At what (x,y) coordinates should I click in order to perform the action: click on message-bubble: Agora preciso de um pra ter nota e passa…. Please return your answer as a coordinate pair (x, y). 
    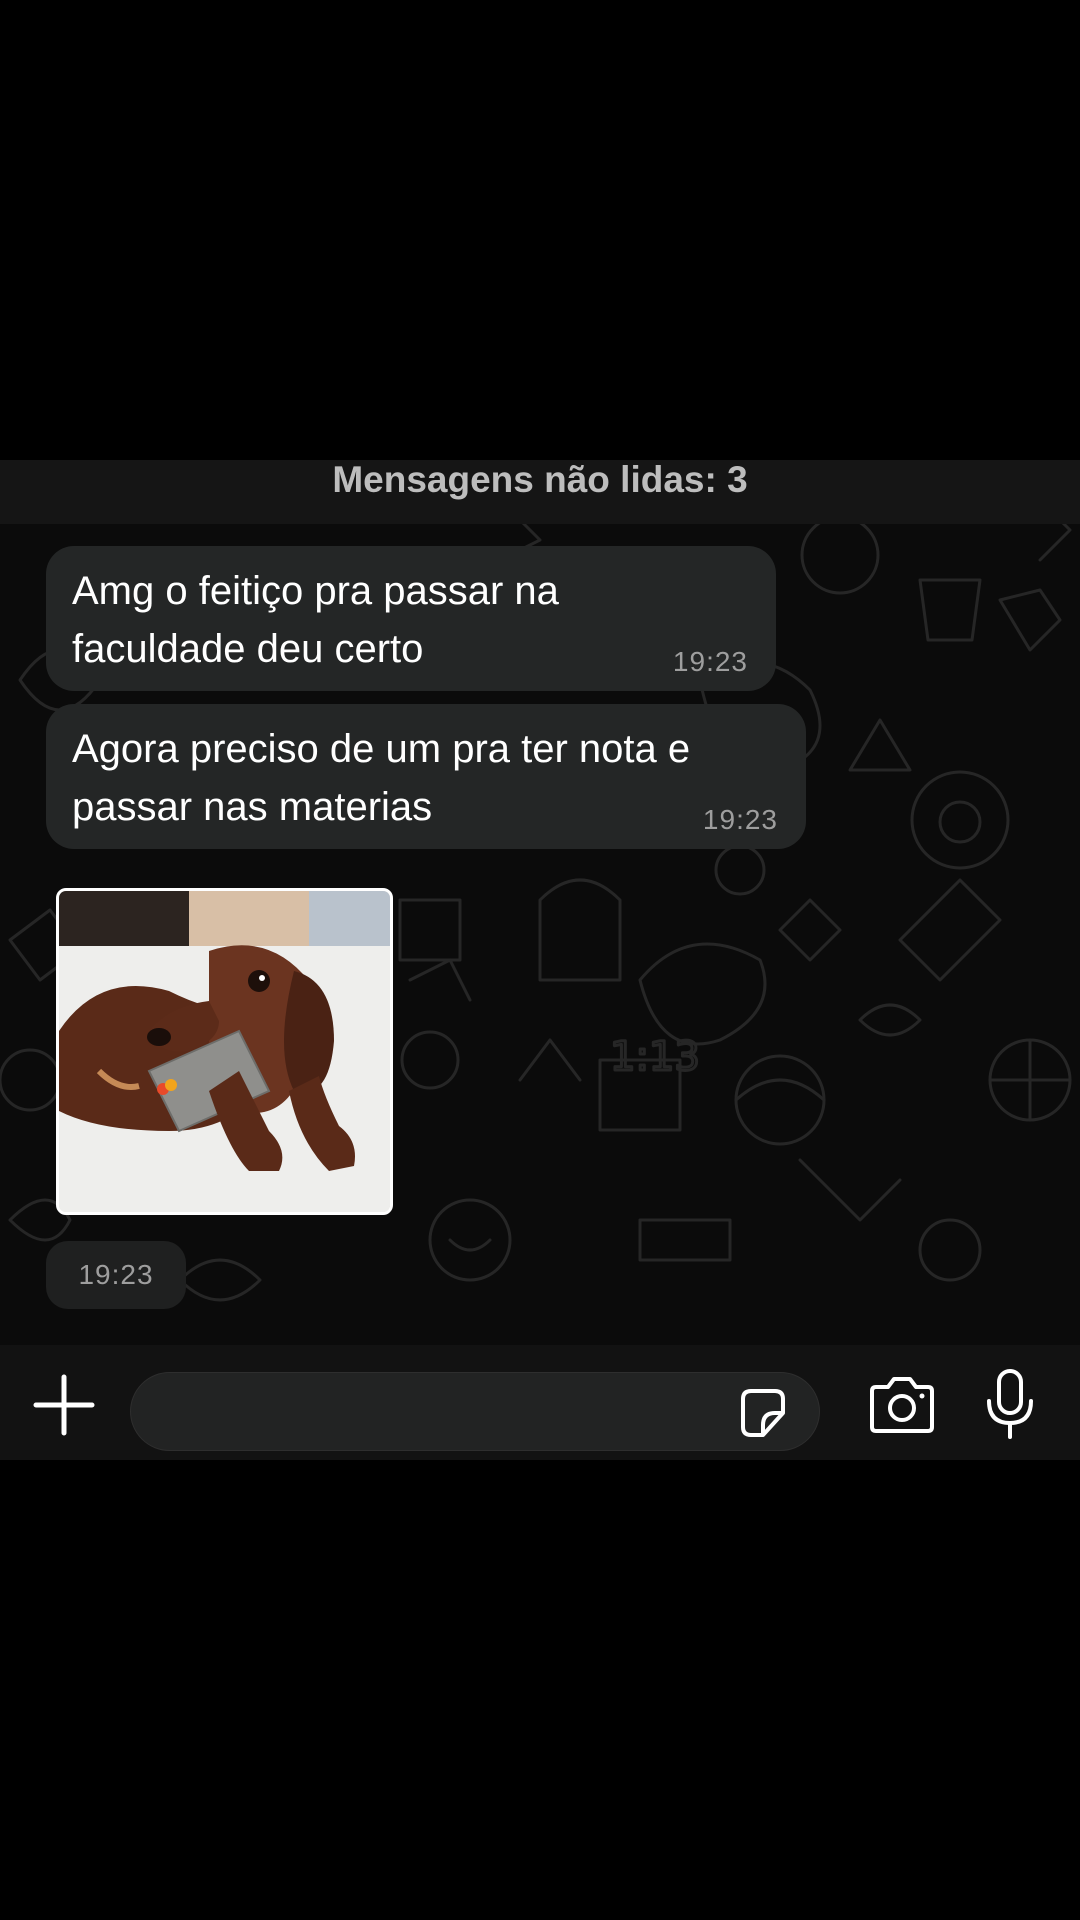
    Looking at the image, I should click on (426, 776).